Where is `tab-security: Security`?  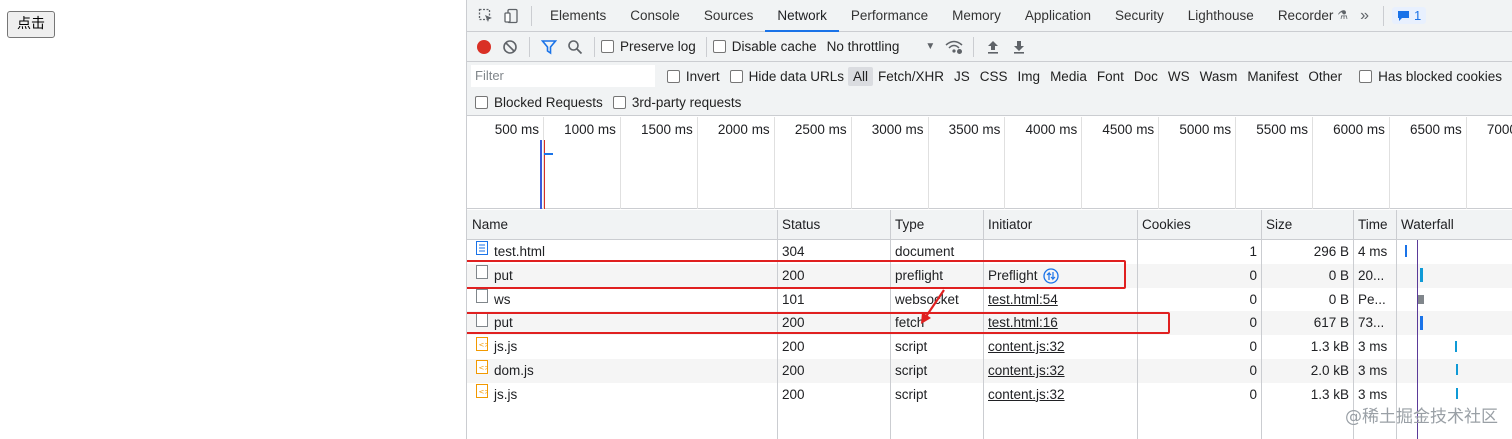
tab-security: Security is located at coordinates (1139, 15).